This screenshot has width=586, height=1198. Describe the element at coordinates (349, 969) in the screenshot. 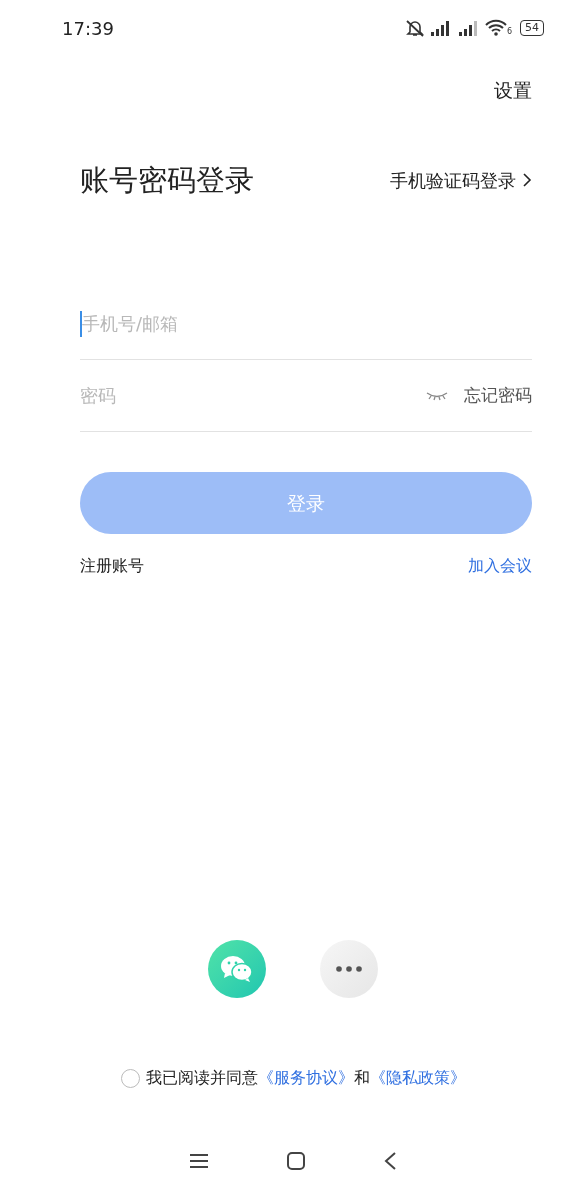

I see `more-icon` at that location.